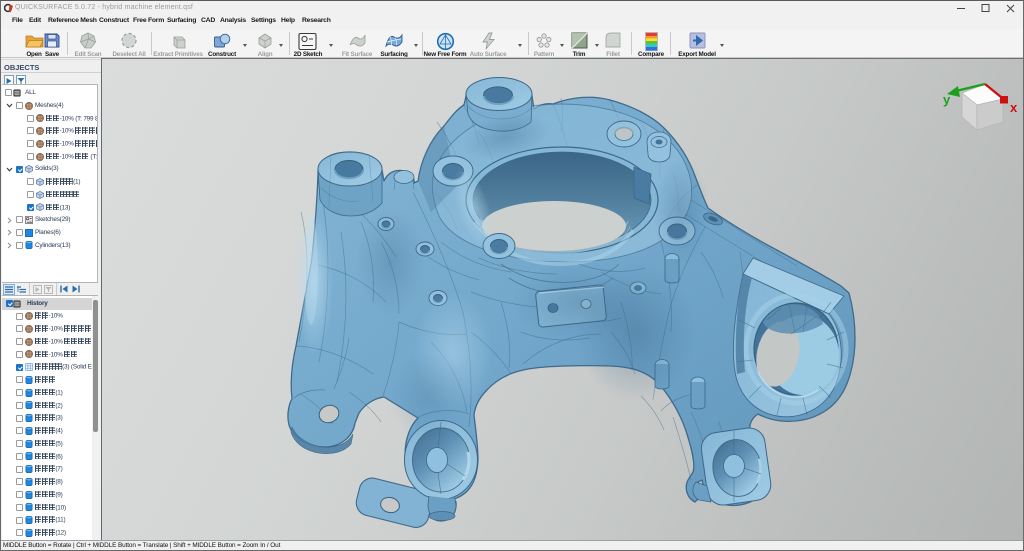 The width and height of the screenshot is (1024, 551). Describe the element at coordinates (1014, 107) in the screenshot. I see `svg-text: x` at that location.